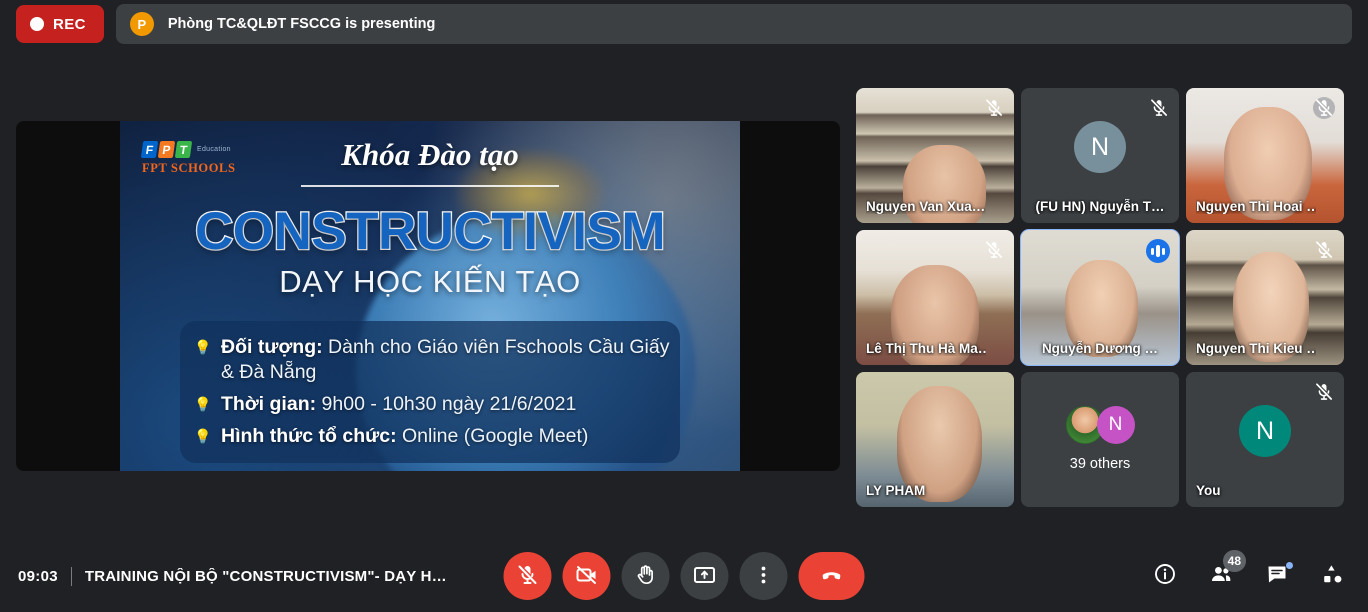 The image size is (1368, 612). I want to click on more-options-button, so click(763, 576).